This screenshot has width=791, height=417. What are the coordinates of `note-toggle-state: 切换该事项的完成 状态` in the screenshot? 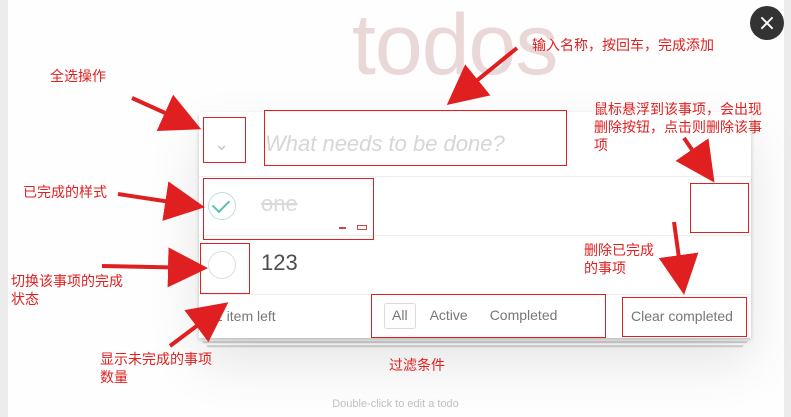 It's located at (67, 291).